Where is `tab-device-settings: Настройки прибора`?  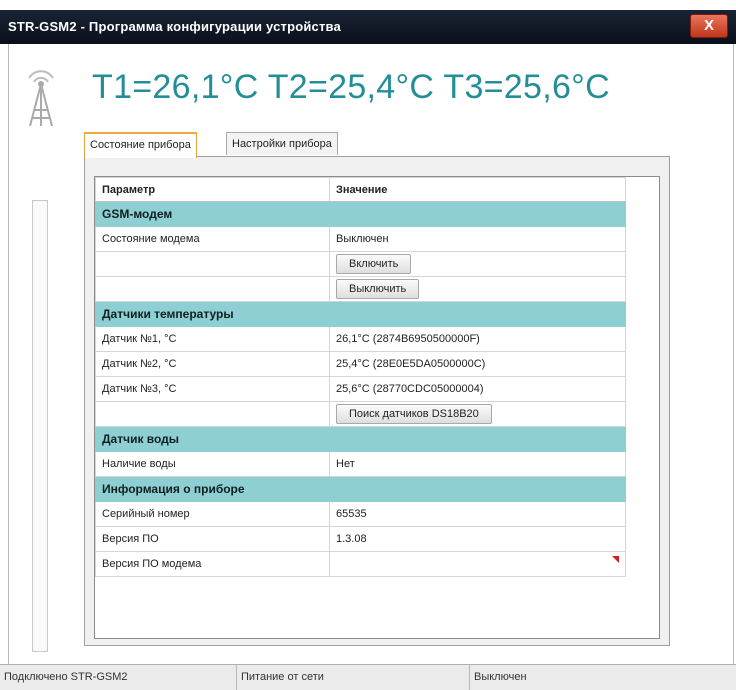
tab-device-settings: Настройки прибора is located at coordinates (282, 143).